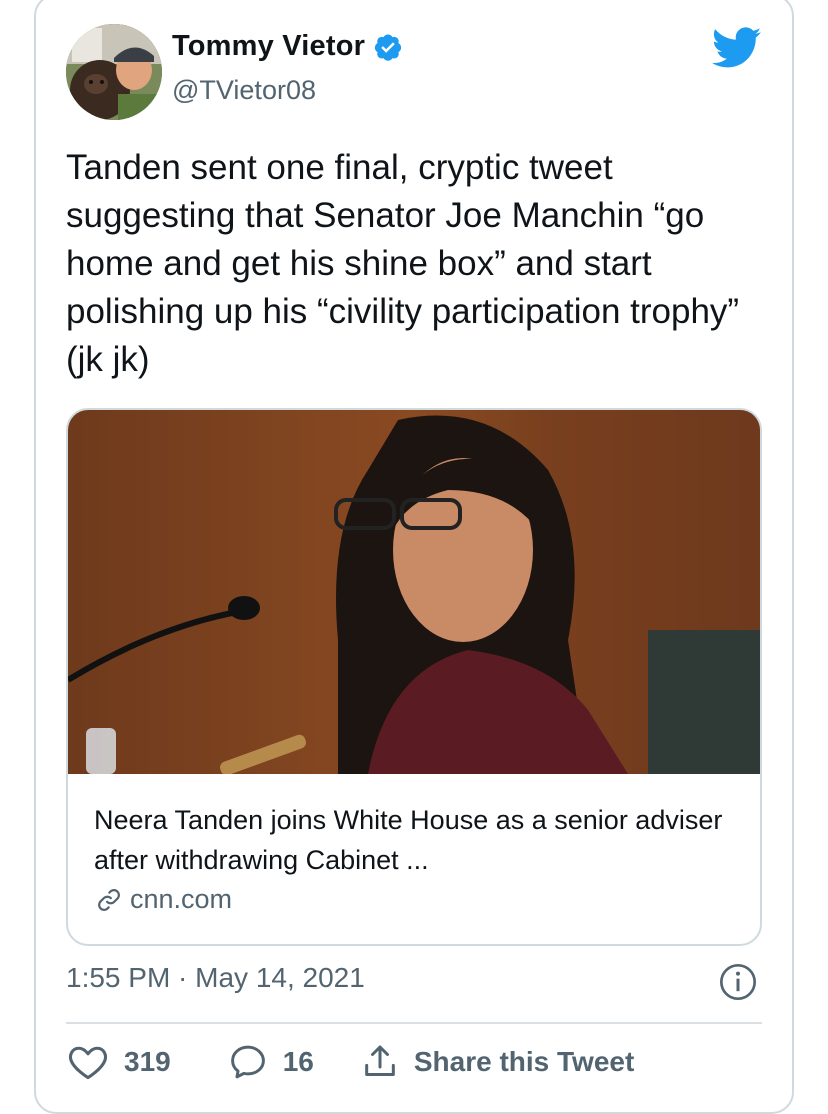 This screenshot has width=828, height=1114. Describe the element at coordinates (215, 978) in the screenshot. I see `tweet-timestamp: 1:55 PM · May 14, 2021` at that location.